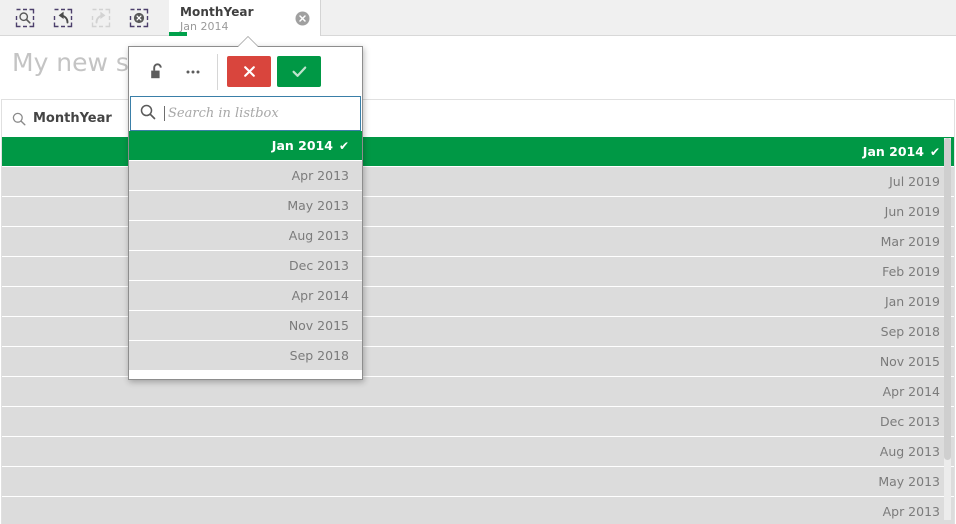 This screenshot has width=956, height=524. What do you see at coordinates (72, 118) in the screenshot?
I see `listbox-title: MonthYear` at bounding box center [72, 118].